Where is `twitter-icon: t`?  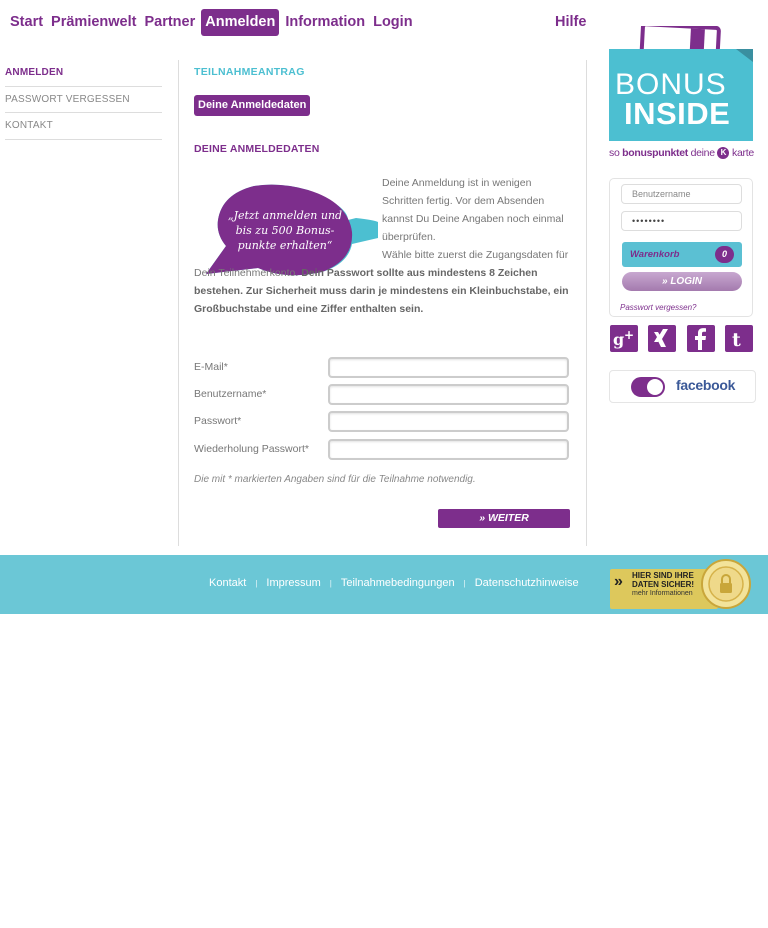 twitter-icon: t is located at coordinates (739, 338).